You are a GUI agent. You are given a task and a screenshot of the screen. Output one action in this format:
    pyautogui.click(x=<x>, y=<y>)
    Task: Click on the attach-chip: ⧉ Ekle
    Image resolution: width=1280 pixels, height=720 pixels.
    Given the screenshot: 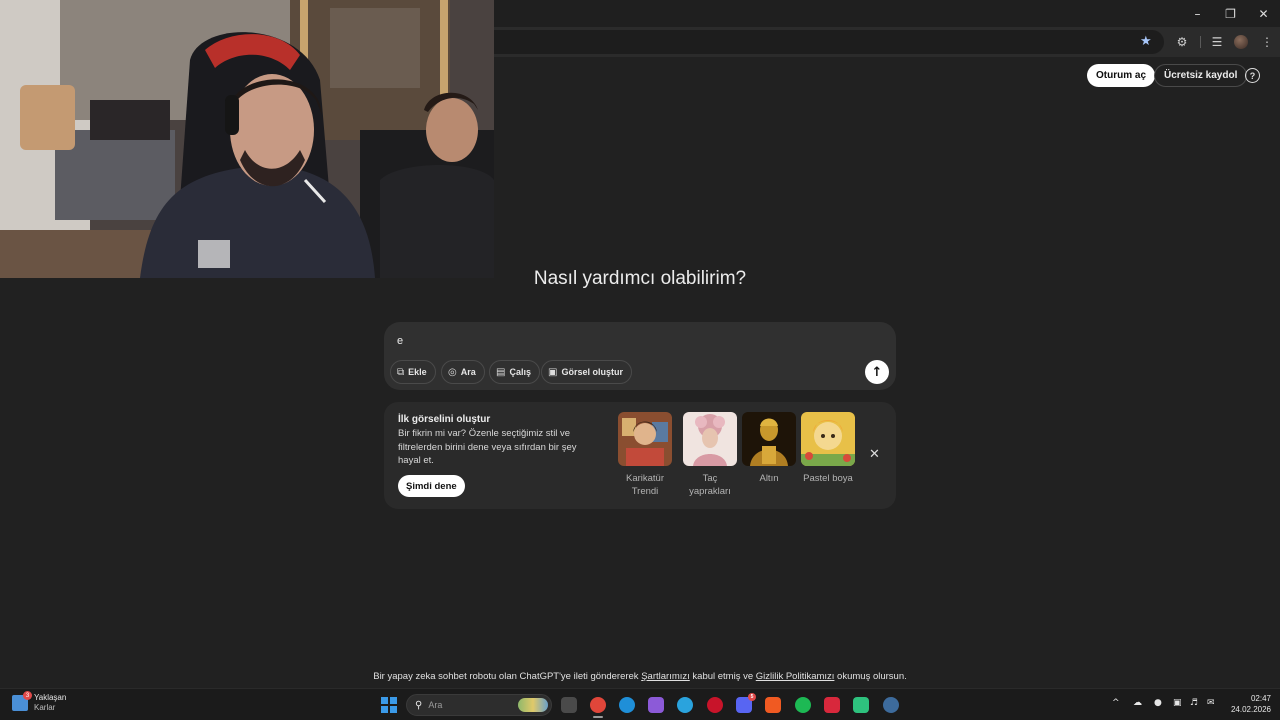 What is the action you would take?
    pyautogui.click(x=413, y=372)
    